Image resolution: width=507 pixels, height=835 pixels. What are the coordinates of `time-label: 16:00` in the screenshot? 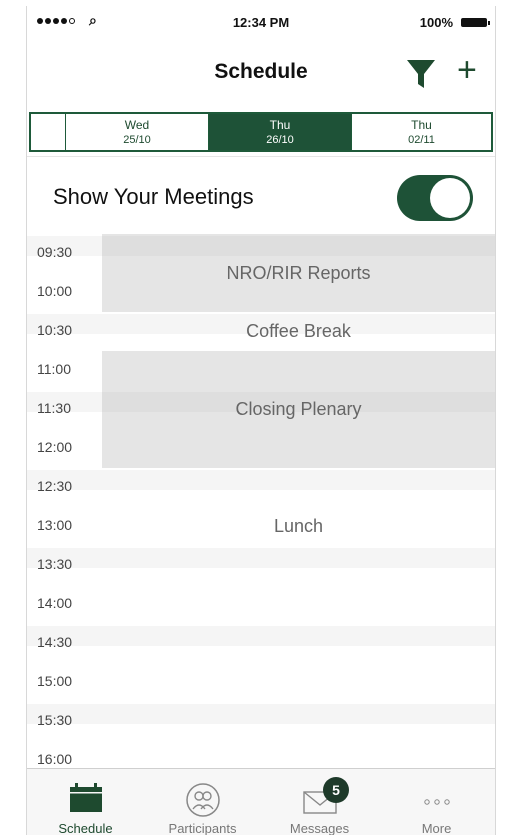 It's located at (55, 759).